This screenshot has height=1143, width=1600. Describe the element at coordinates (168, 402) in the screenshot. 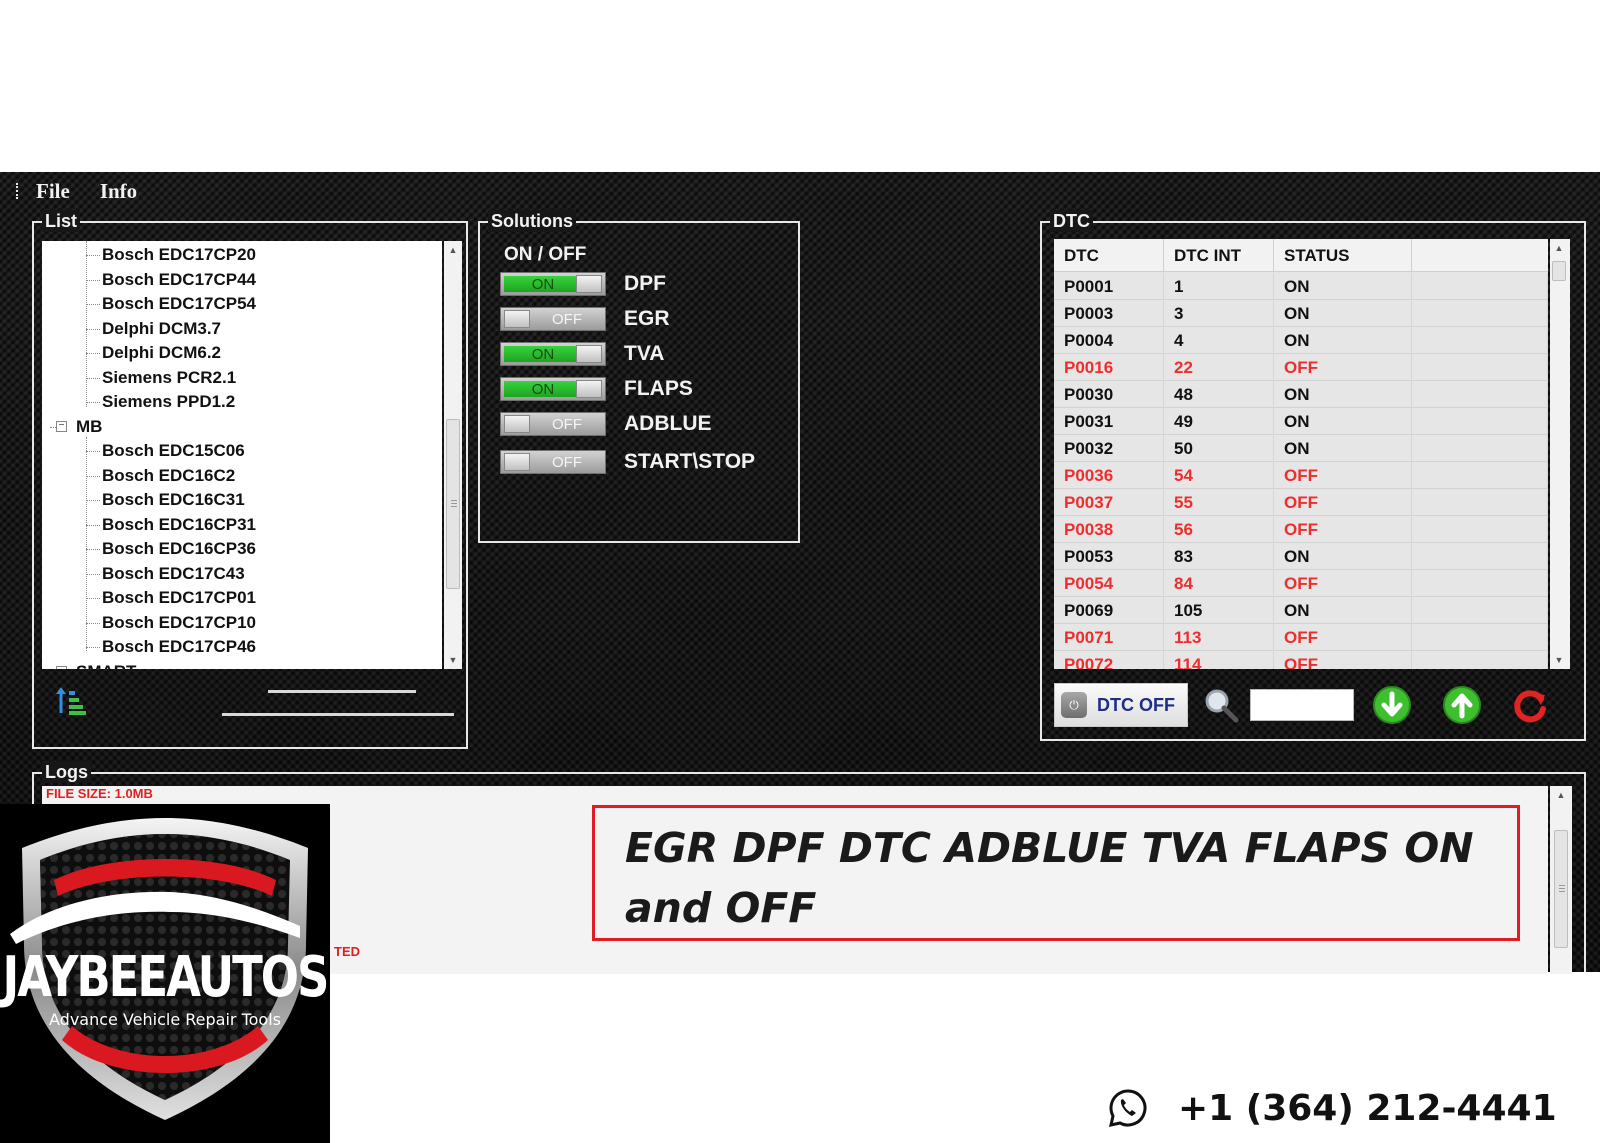

I see `tree-item: Siemens PPD1.2` at that location.